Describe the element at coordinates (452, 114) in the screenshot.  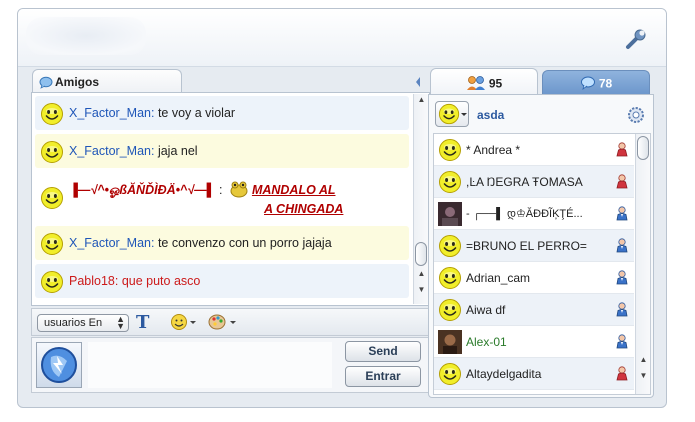
I see `status-select` at that location.